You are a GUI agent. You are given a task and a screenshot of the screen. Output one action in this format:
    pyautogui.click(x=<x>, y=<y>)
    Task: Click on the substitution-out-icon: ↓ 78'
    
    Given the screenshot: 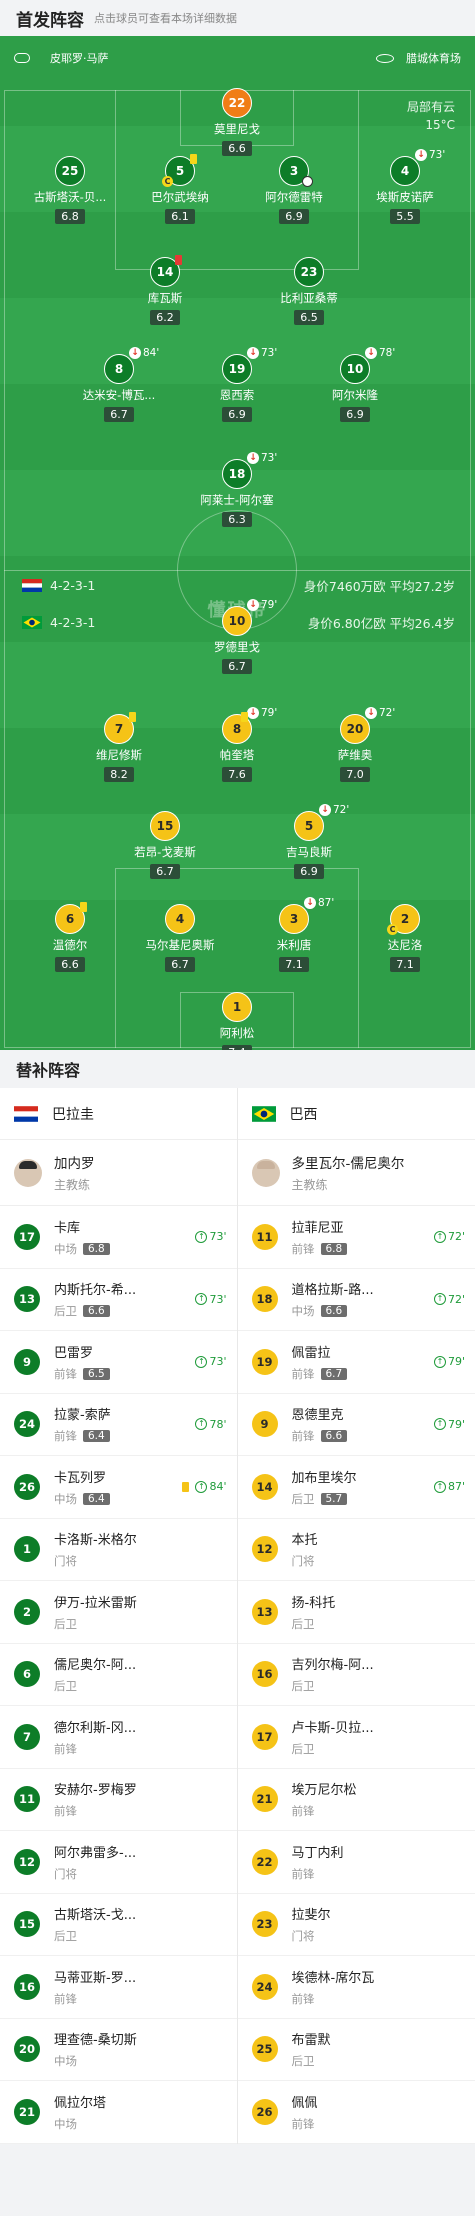 What is the action you would take?
    pyautogui.click(x=380, y=353)
    